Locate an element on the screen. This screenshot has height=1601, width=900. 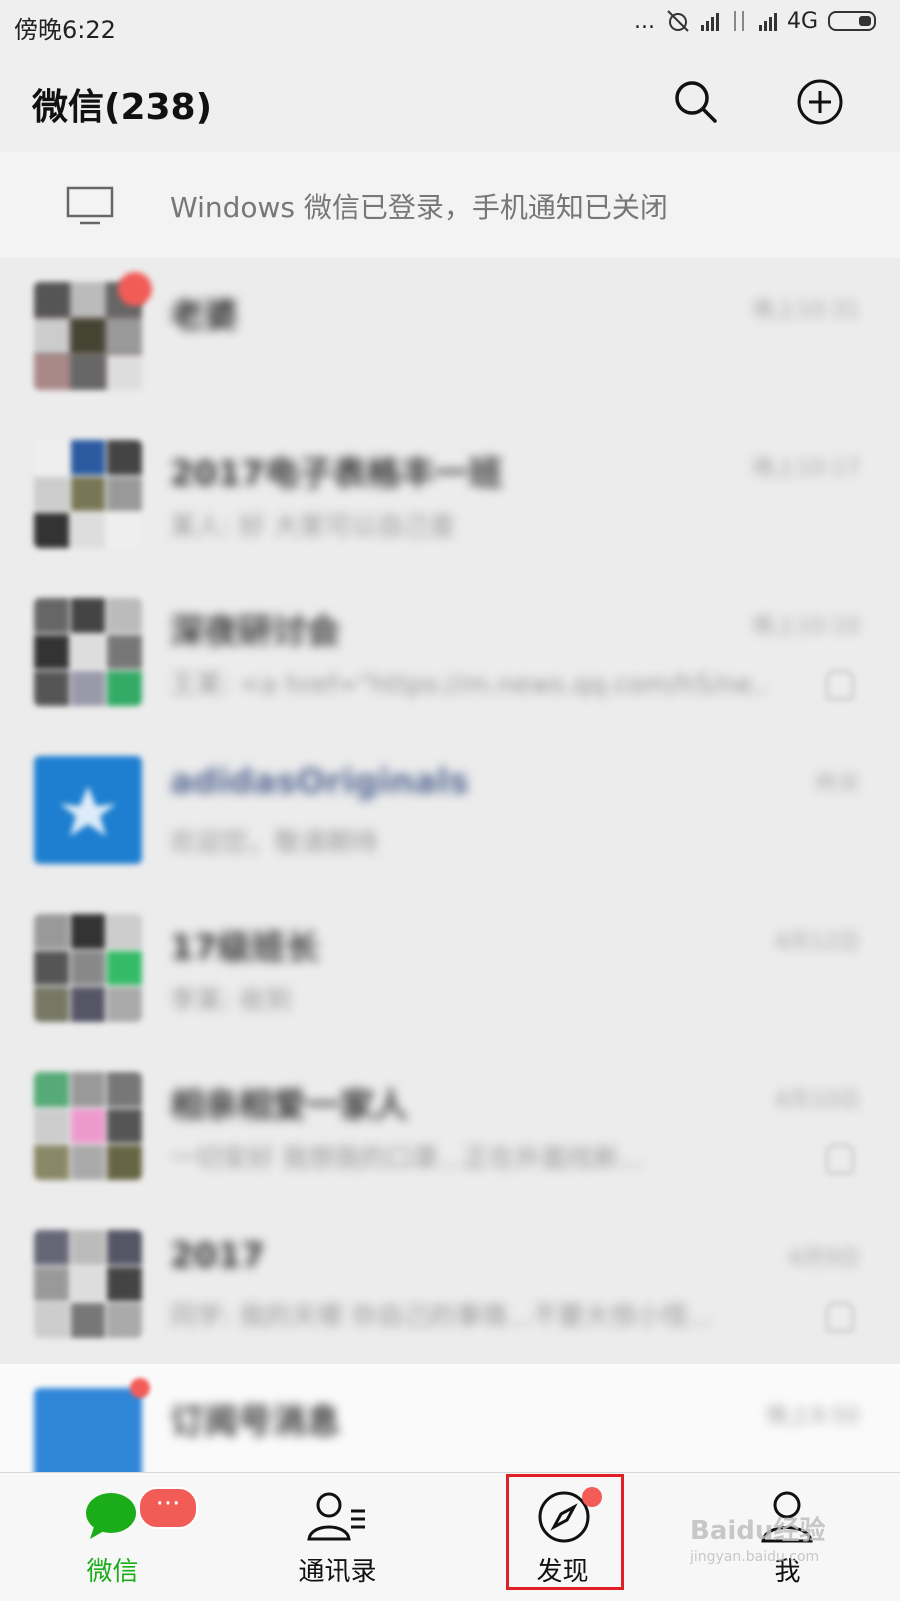
chat-time: 4月9日 is located at coordinates (824, 1258).